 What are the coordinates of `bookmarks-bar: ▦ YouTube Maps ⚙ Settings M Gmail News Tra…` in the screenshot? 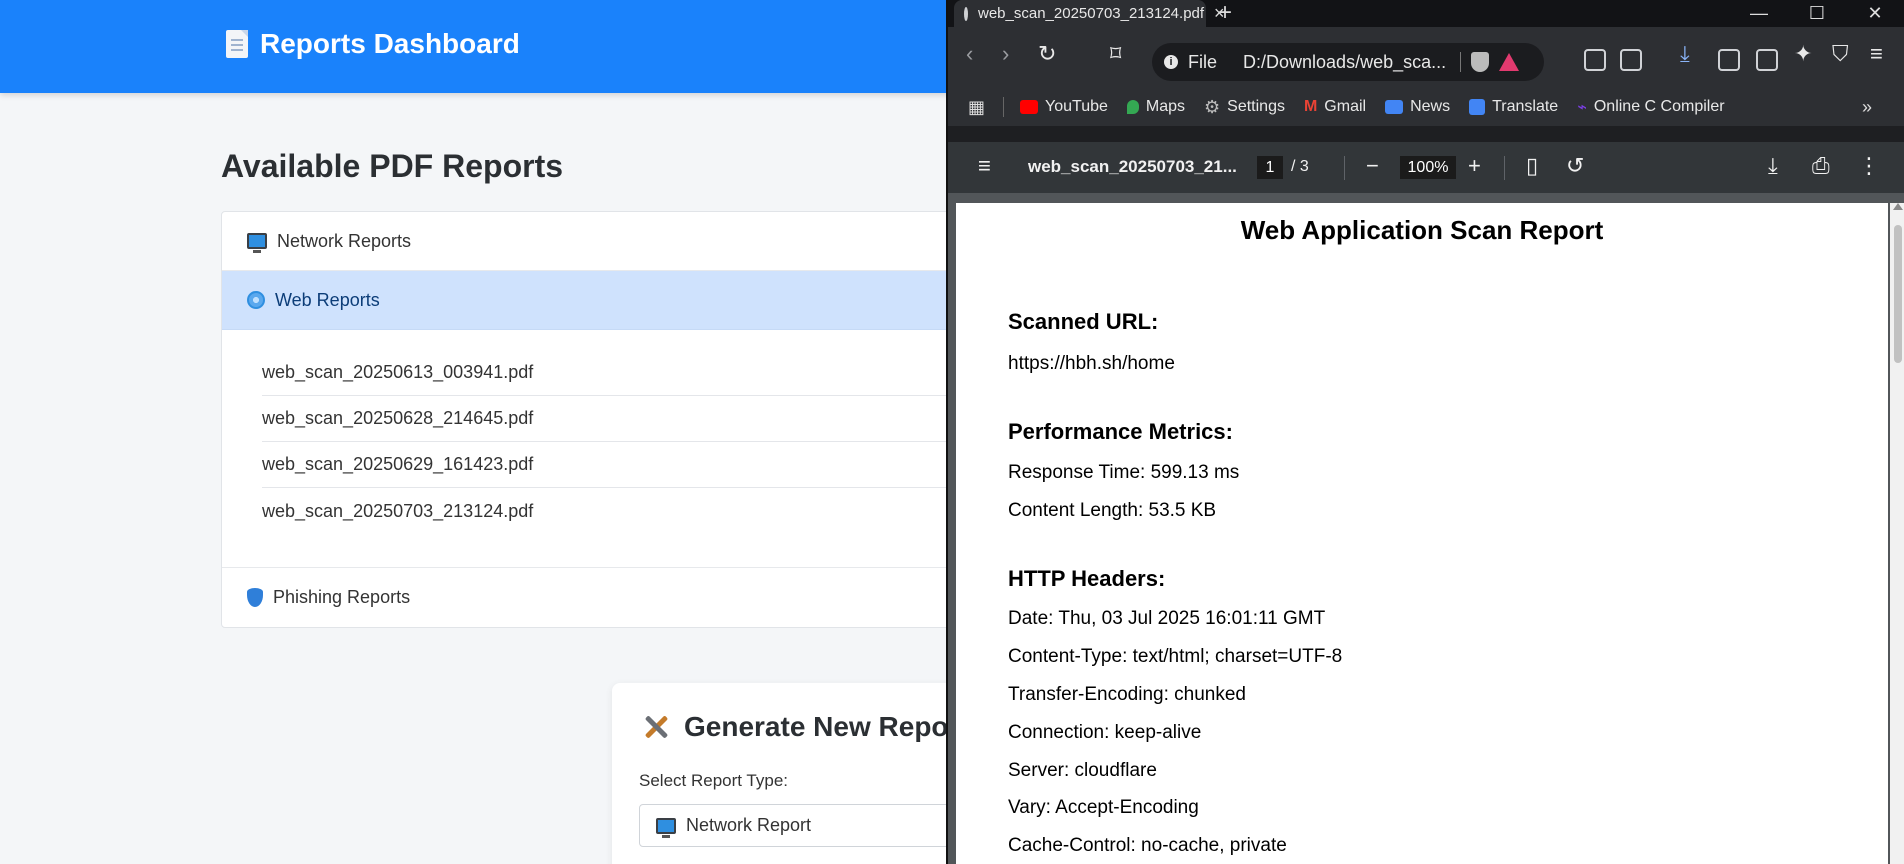 It's located at (1426, 107).